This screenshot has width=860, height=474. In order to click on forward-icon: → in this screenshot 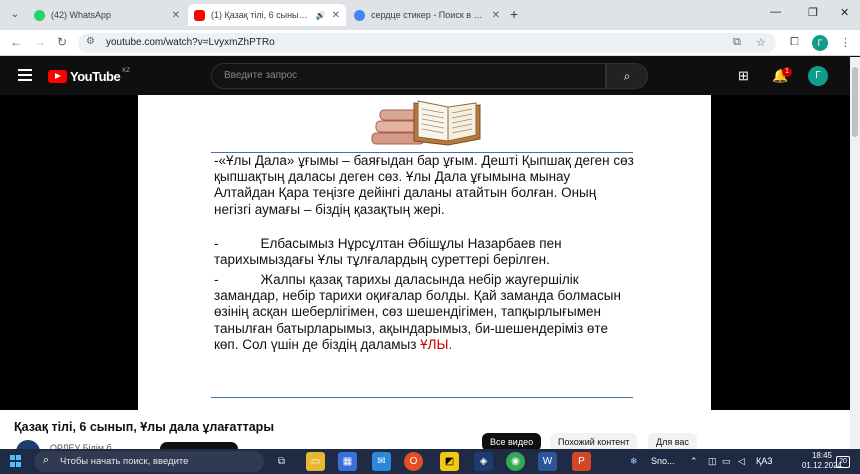, I will do `click(40, 42)`.